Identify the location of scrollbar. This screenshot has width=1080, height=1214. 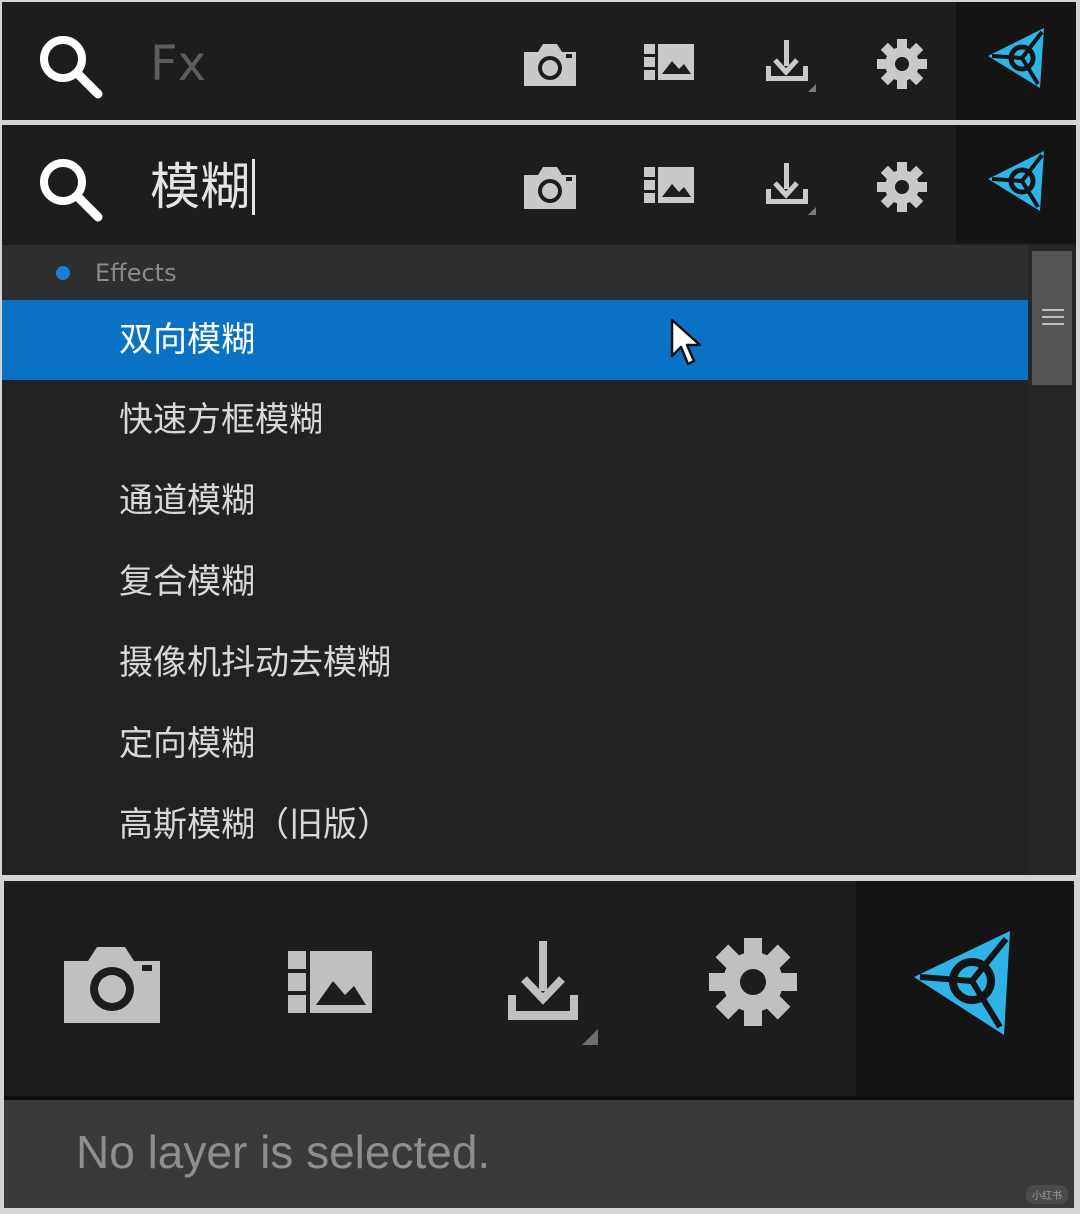
(1052, 560).